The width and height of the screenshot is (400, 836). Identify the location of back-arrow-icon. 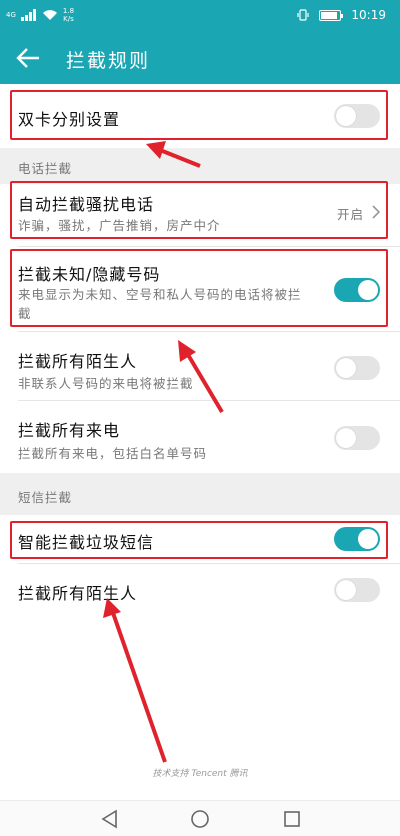
(27, 58).